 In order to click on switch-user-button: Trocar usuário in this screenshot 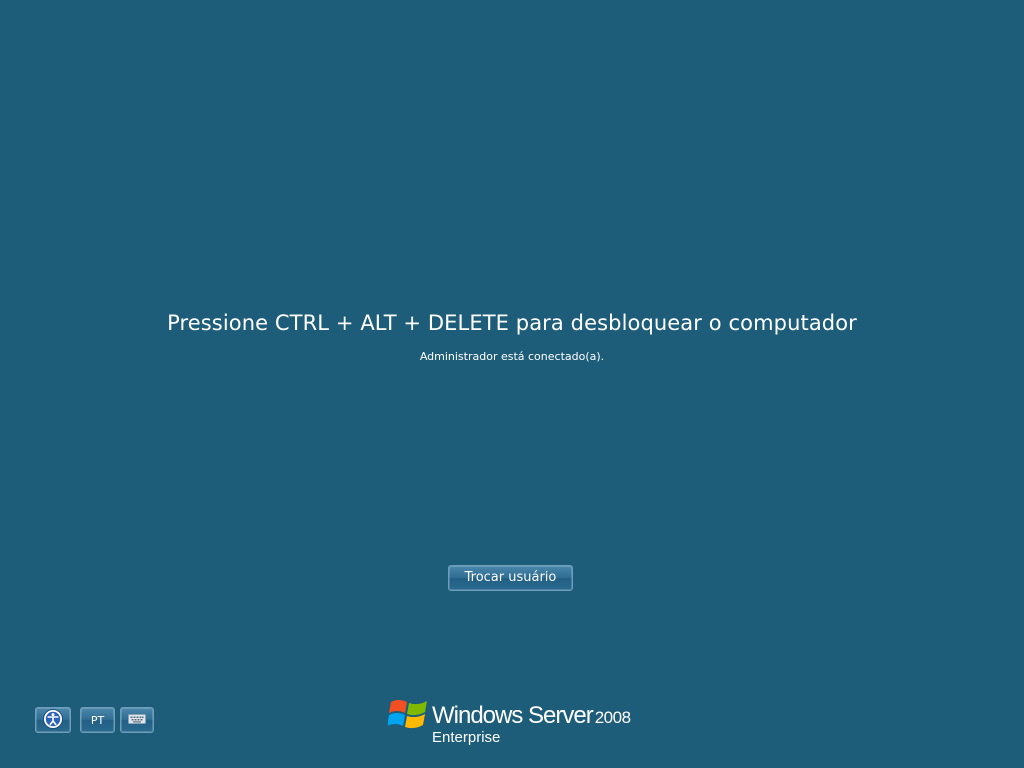, I will do `click(510, 578)`.